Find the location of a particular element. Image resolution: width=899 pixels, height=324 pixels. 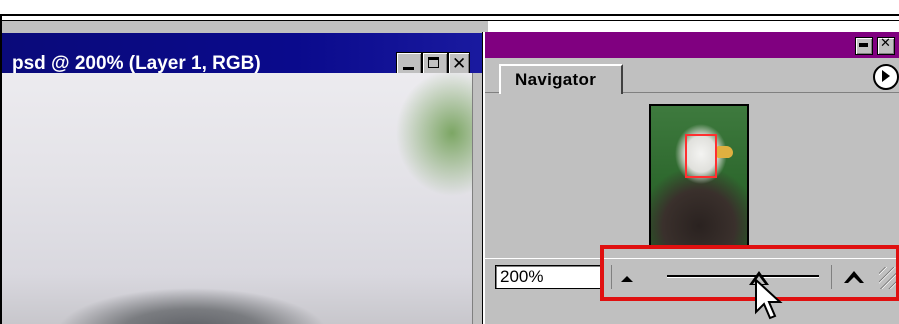

document-titlebar: psd @ 200% (Layer 1, RGB) ✕ is located at coordinates (245, 54).